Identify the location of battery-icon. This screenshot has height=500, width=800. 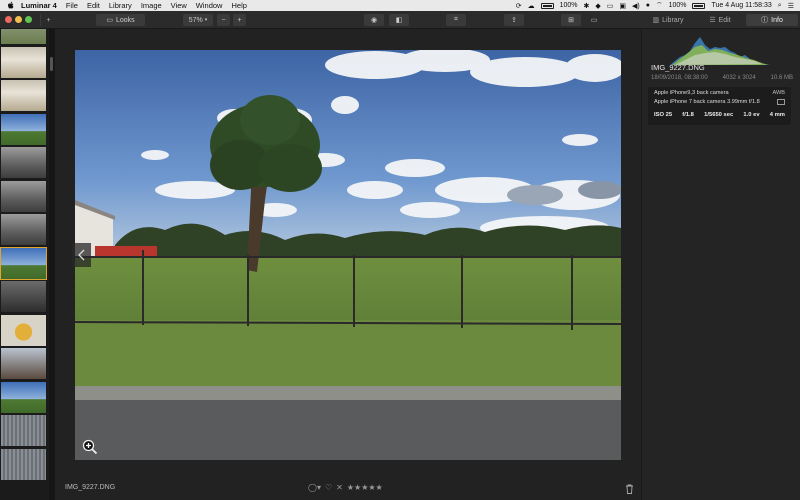
(547, 5).